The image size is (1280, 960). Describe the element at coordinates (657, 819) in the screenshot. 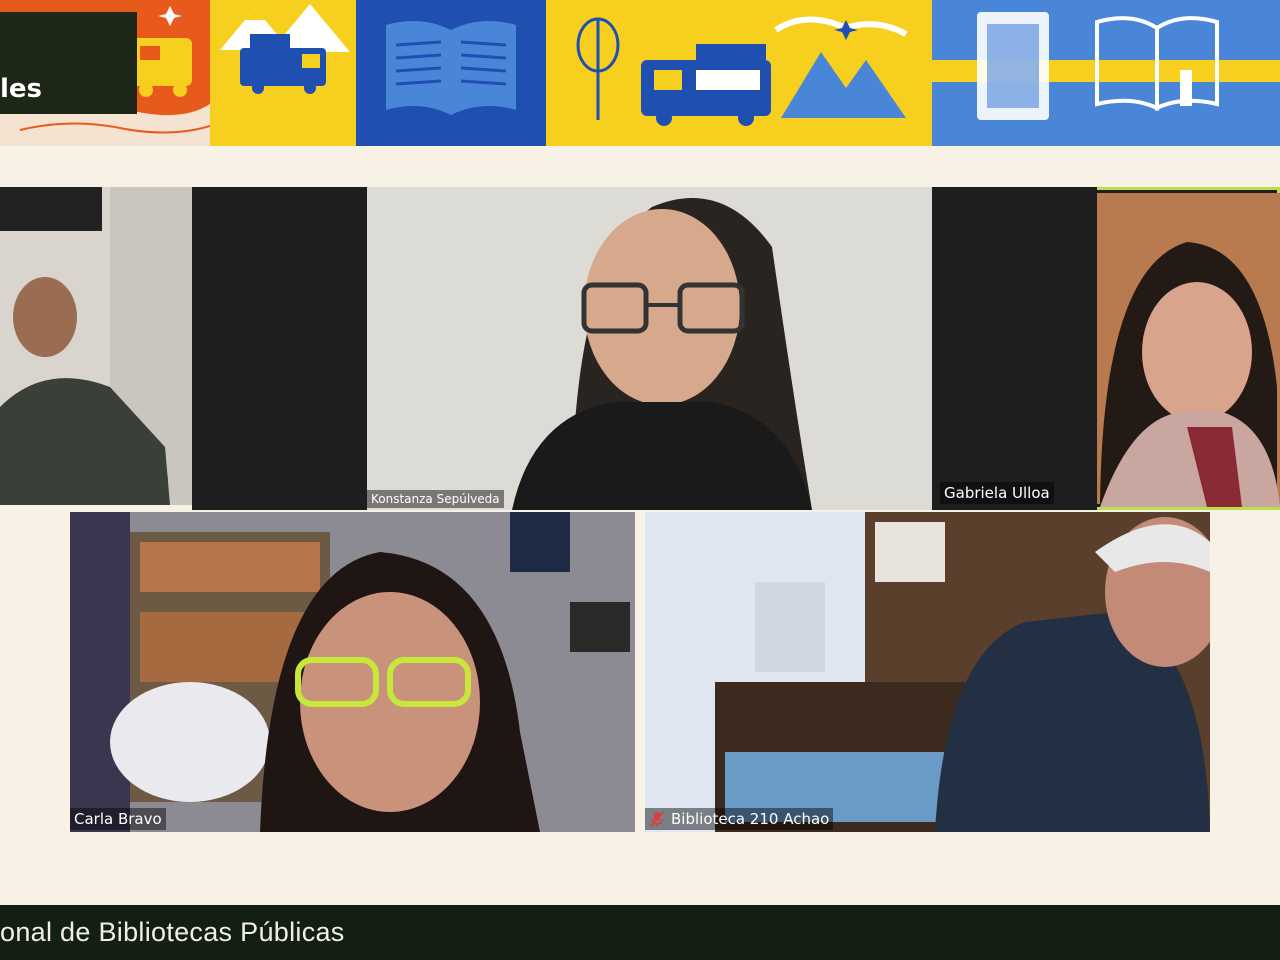

I see `muted-mic-icon` at that location.